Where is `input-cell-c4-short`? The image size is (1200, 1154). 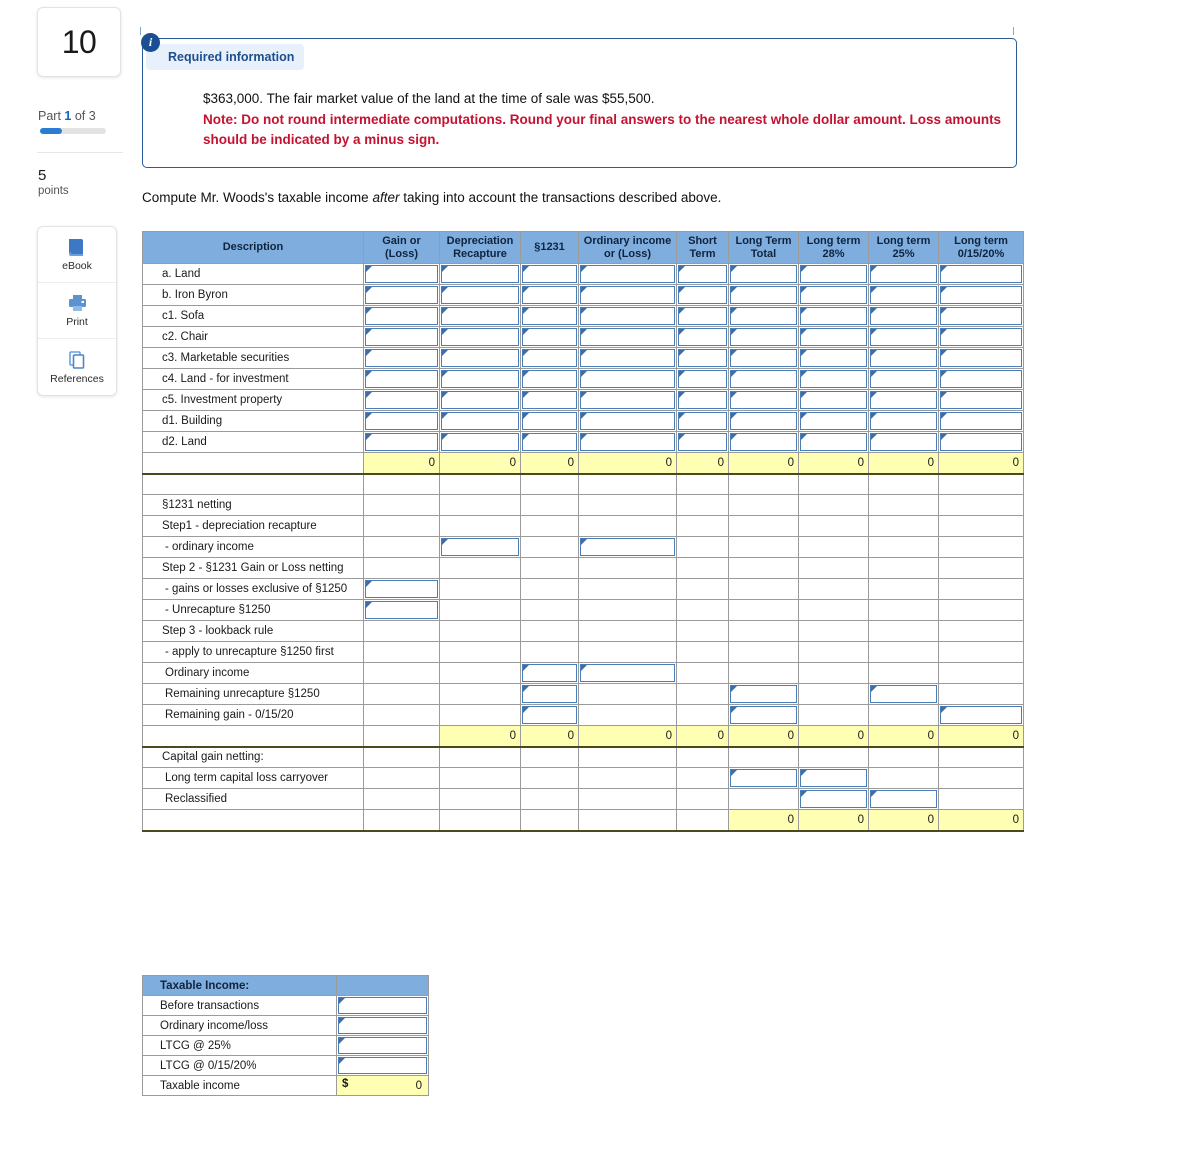
input-cell-c4-short is located at coordinates (702, 379).